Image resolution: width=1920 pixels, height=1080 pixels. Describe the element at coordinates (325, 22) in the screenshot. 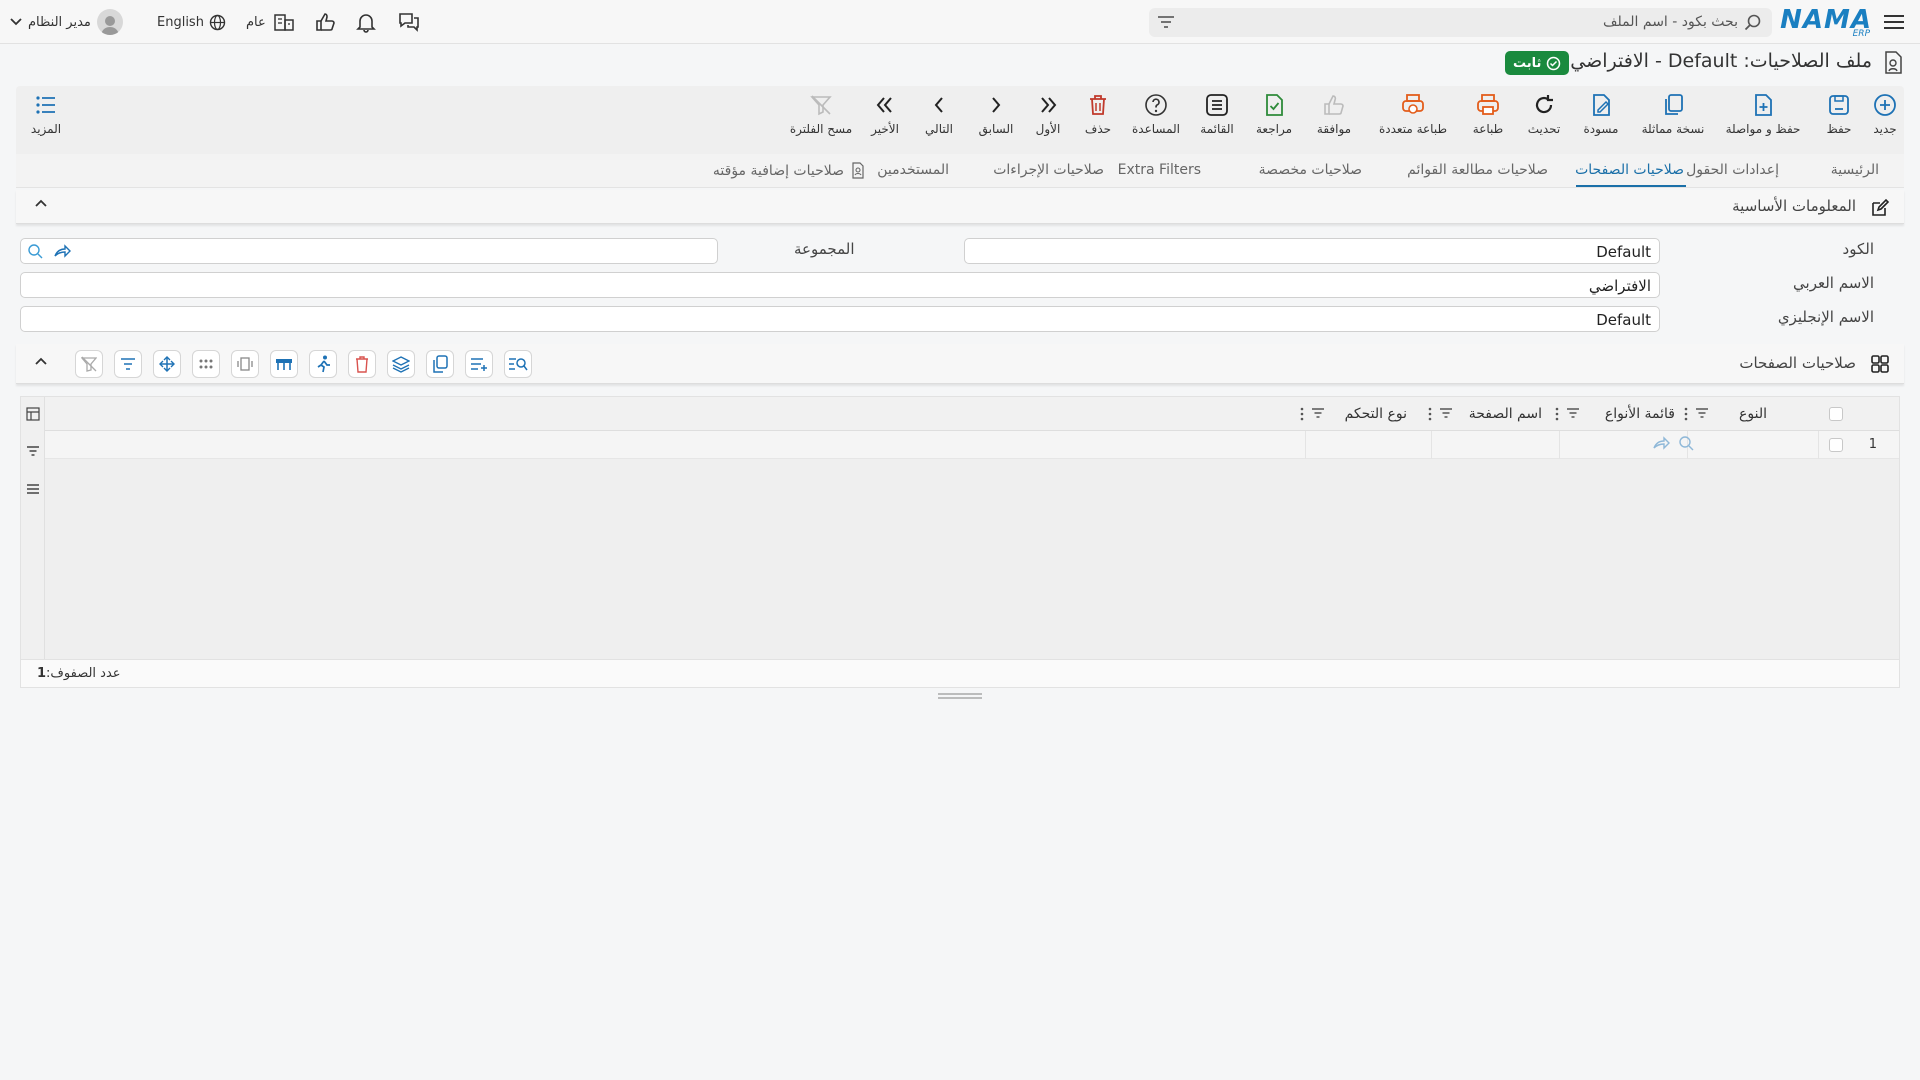

I see `approvals-icon` at that location.